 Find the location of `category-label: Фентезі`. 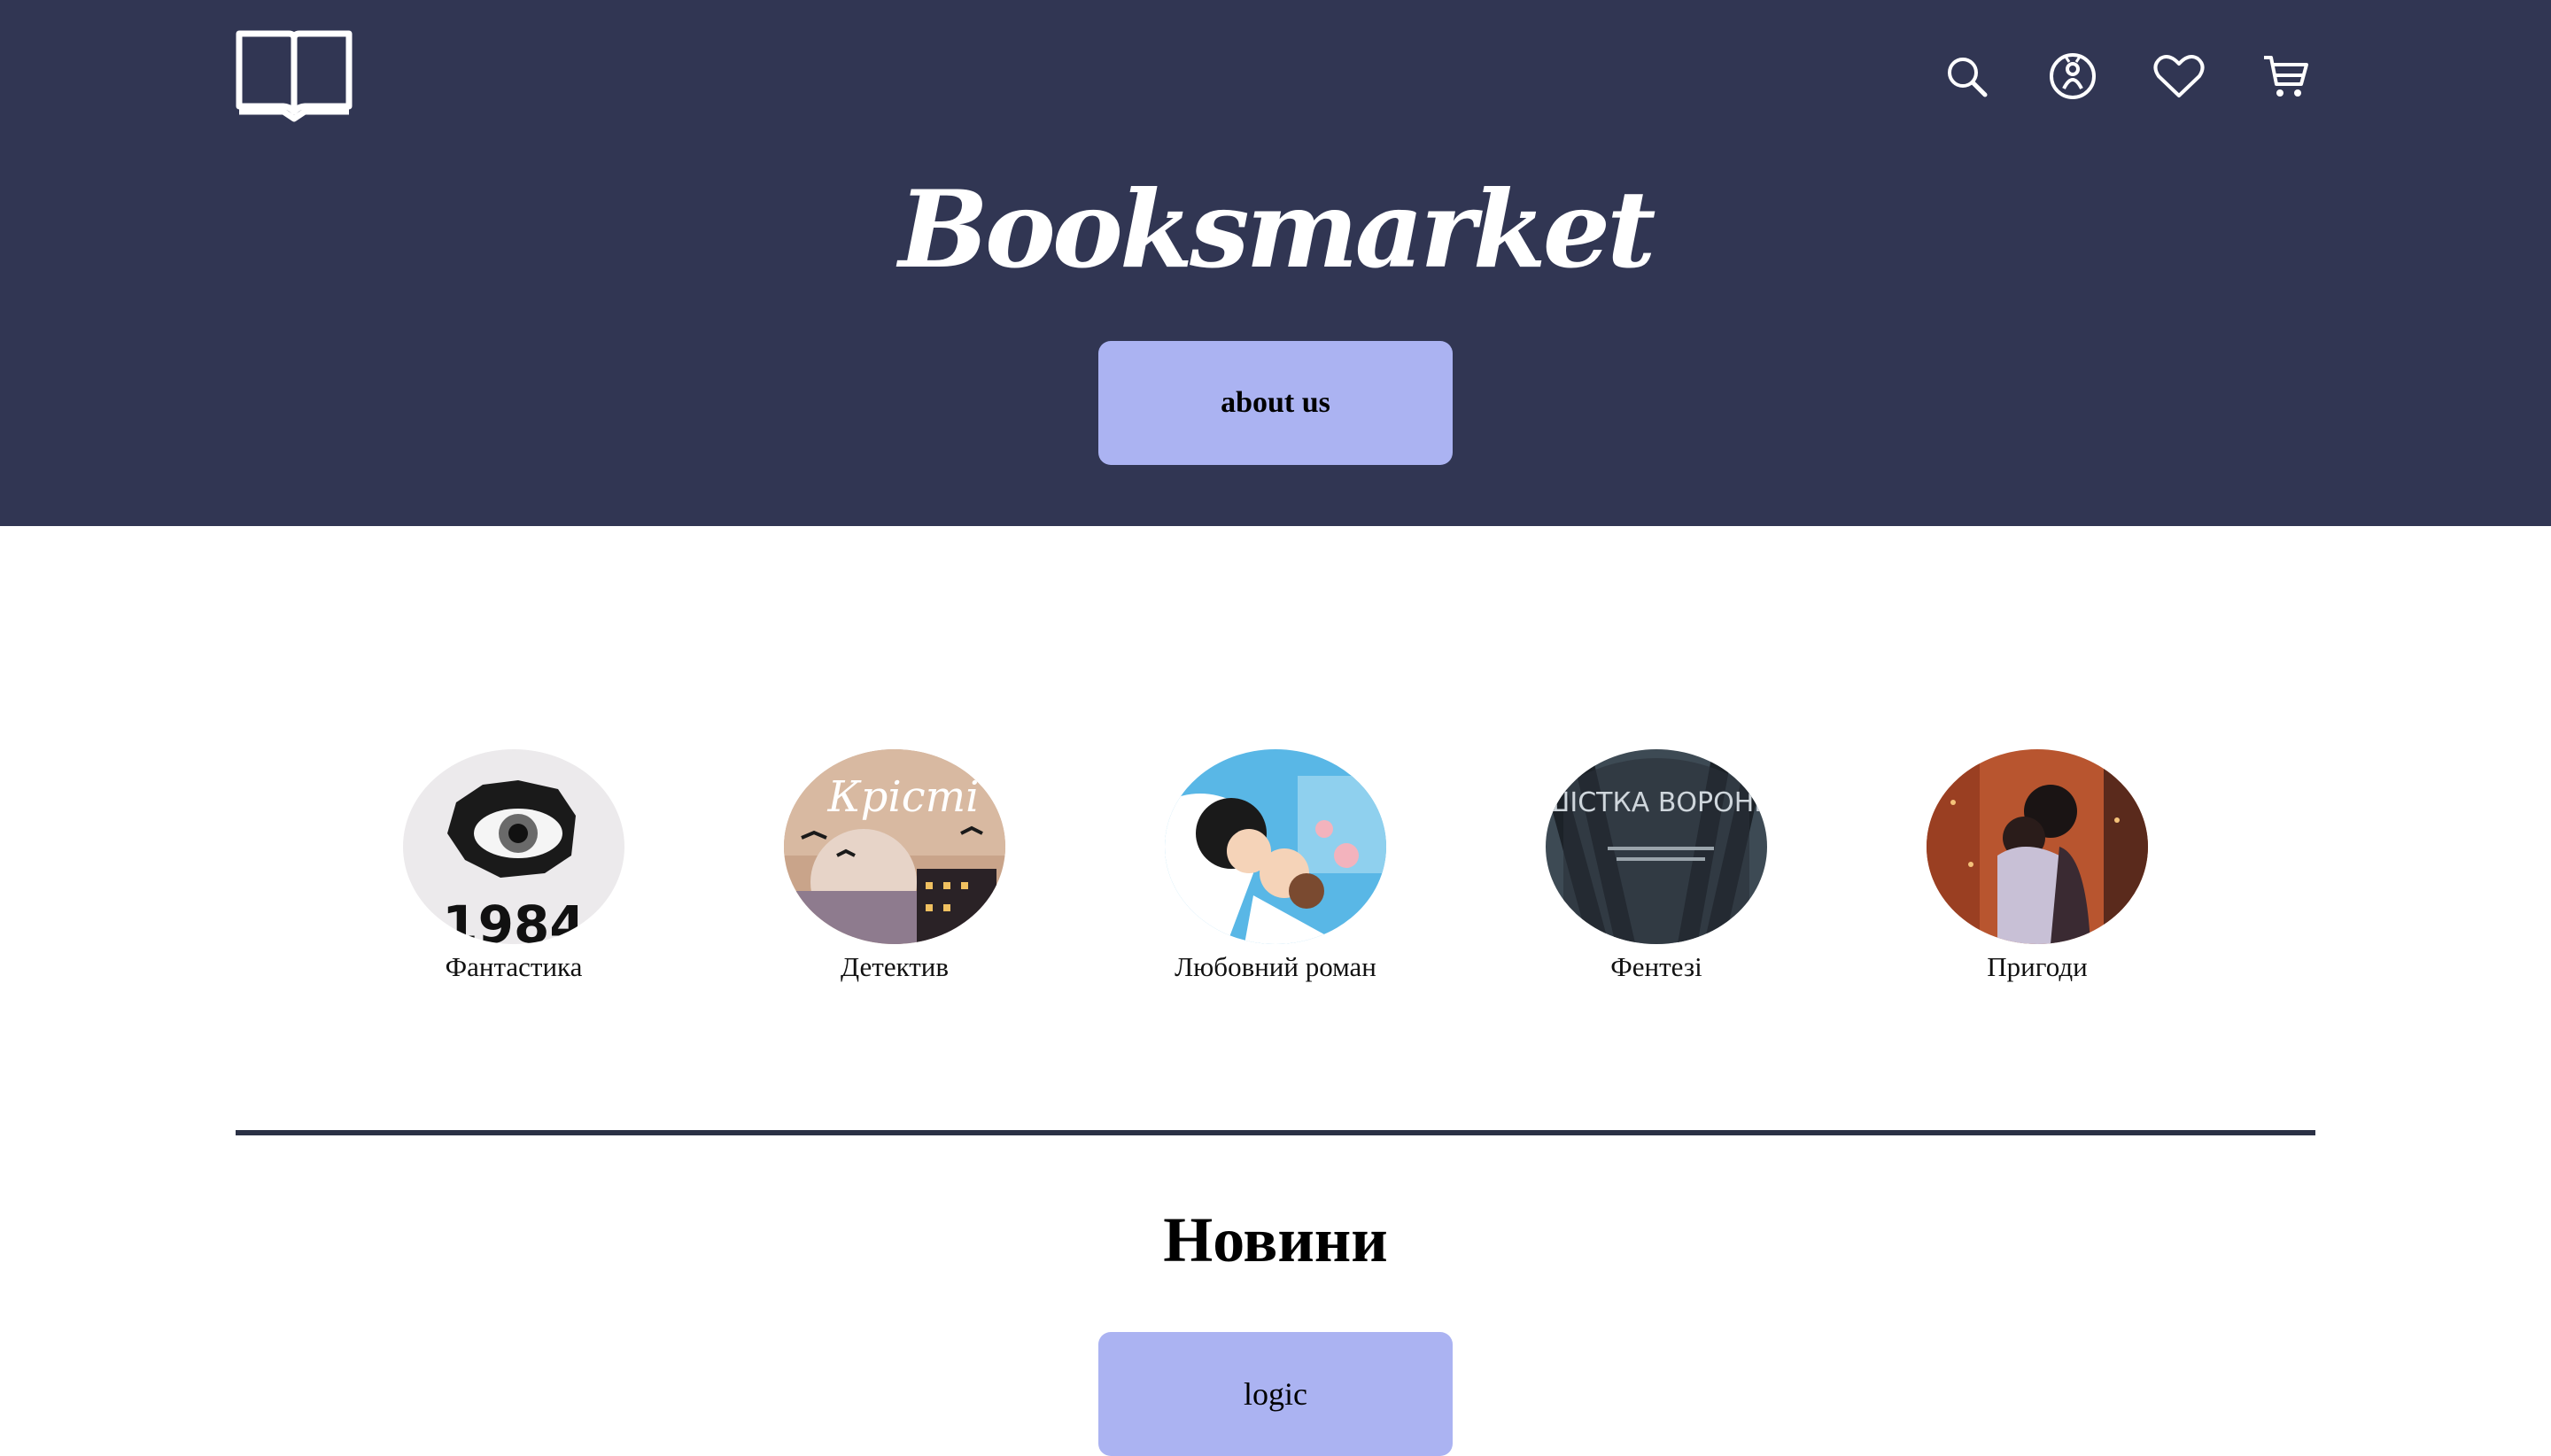

category-label: Фентезі is located at coordinates (1656, 966).